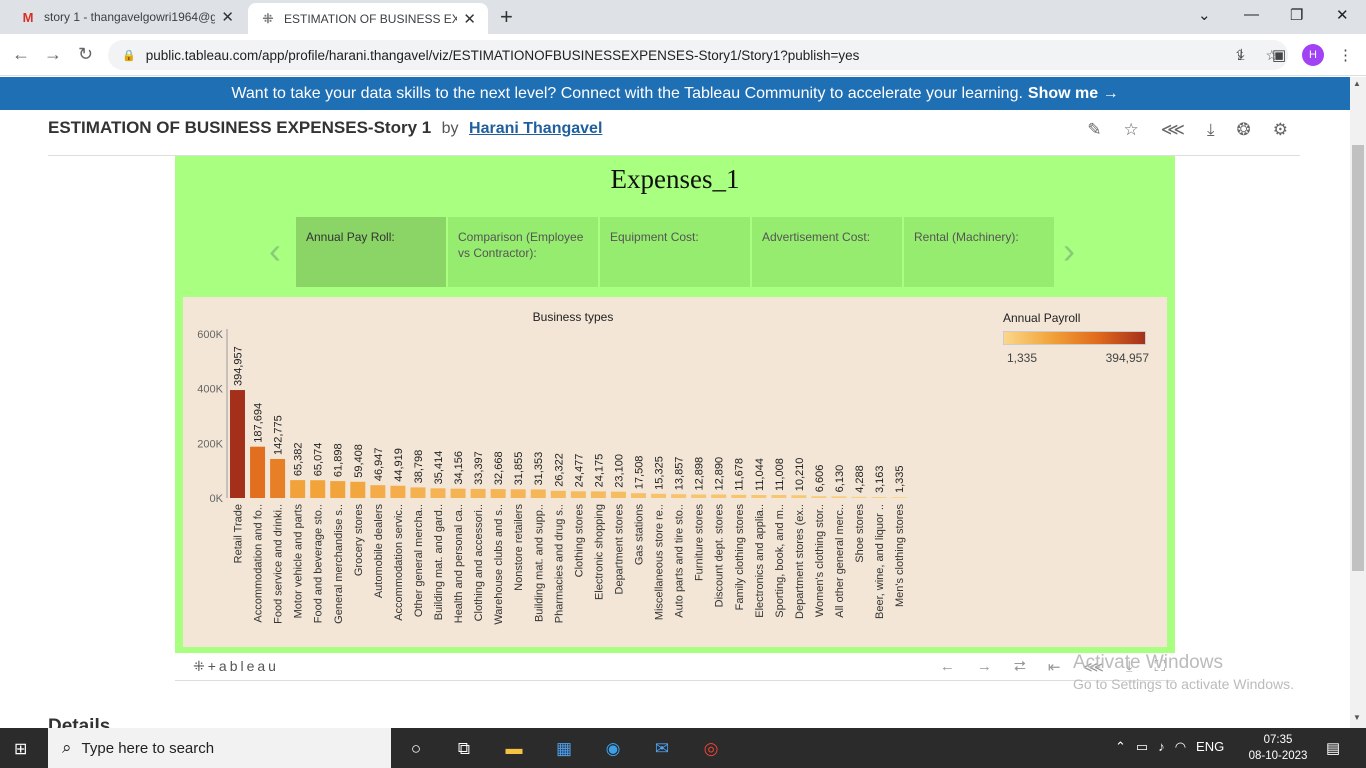  Describe the element at coordinates (827, 252) in the screenshot. I see `story-point-advertisement-cost: Advertisement Cost:` at that location.